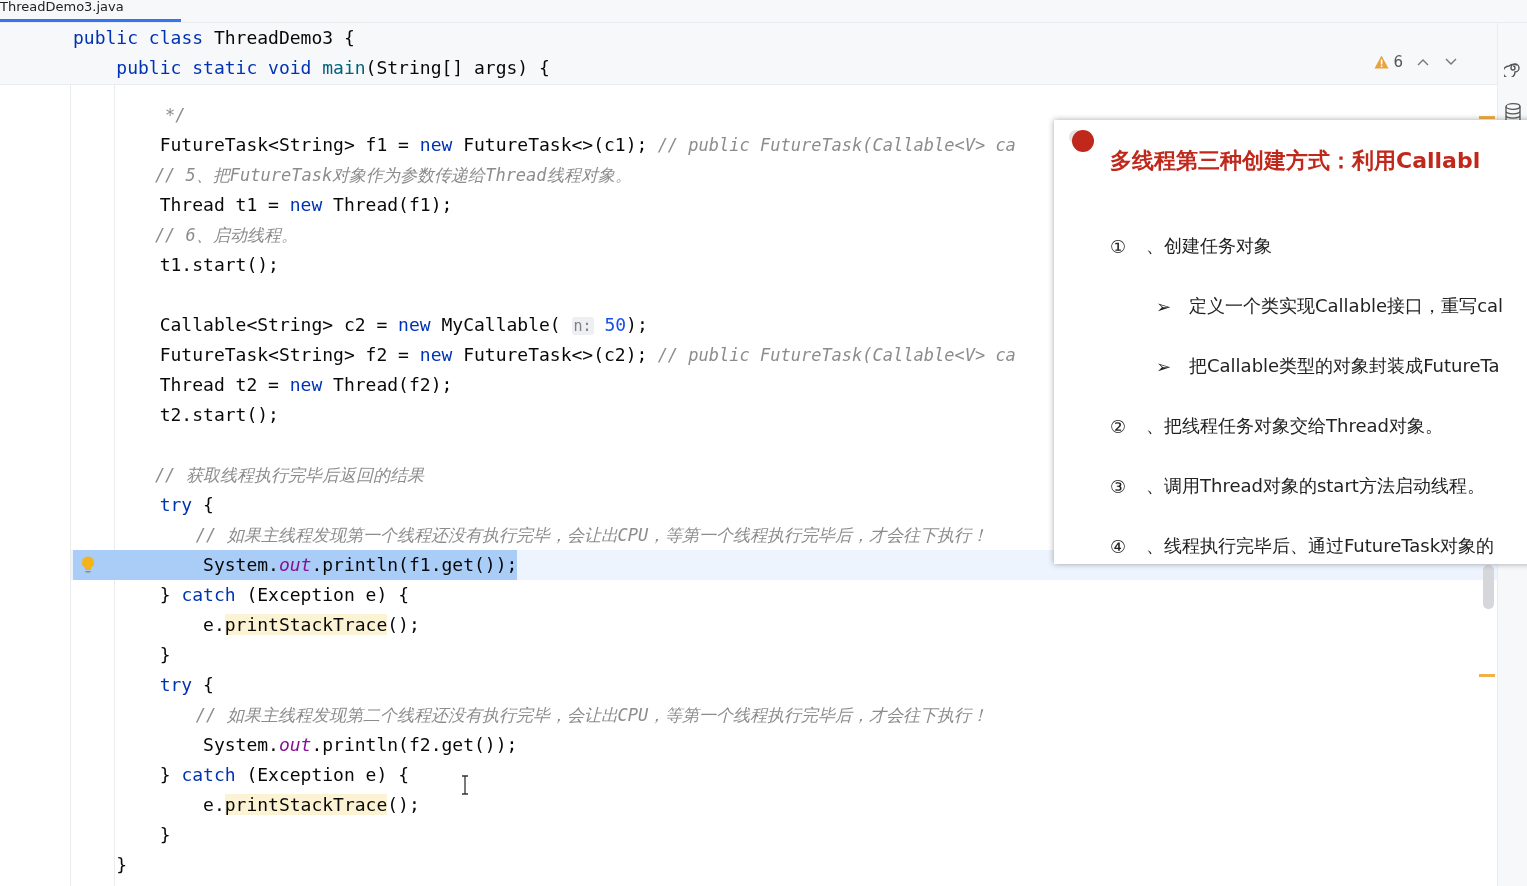 This screenshot has width=1527, height=886. What do you see at coordinates (1119, 546) in the screenshot?
I see `step-number: ④` at bounding box center [1119, 546].